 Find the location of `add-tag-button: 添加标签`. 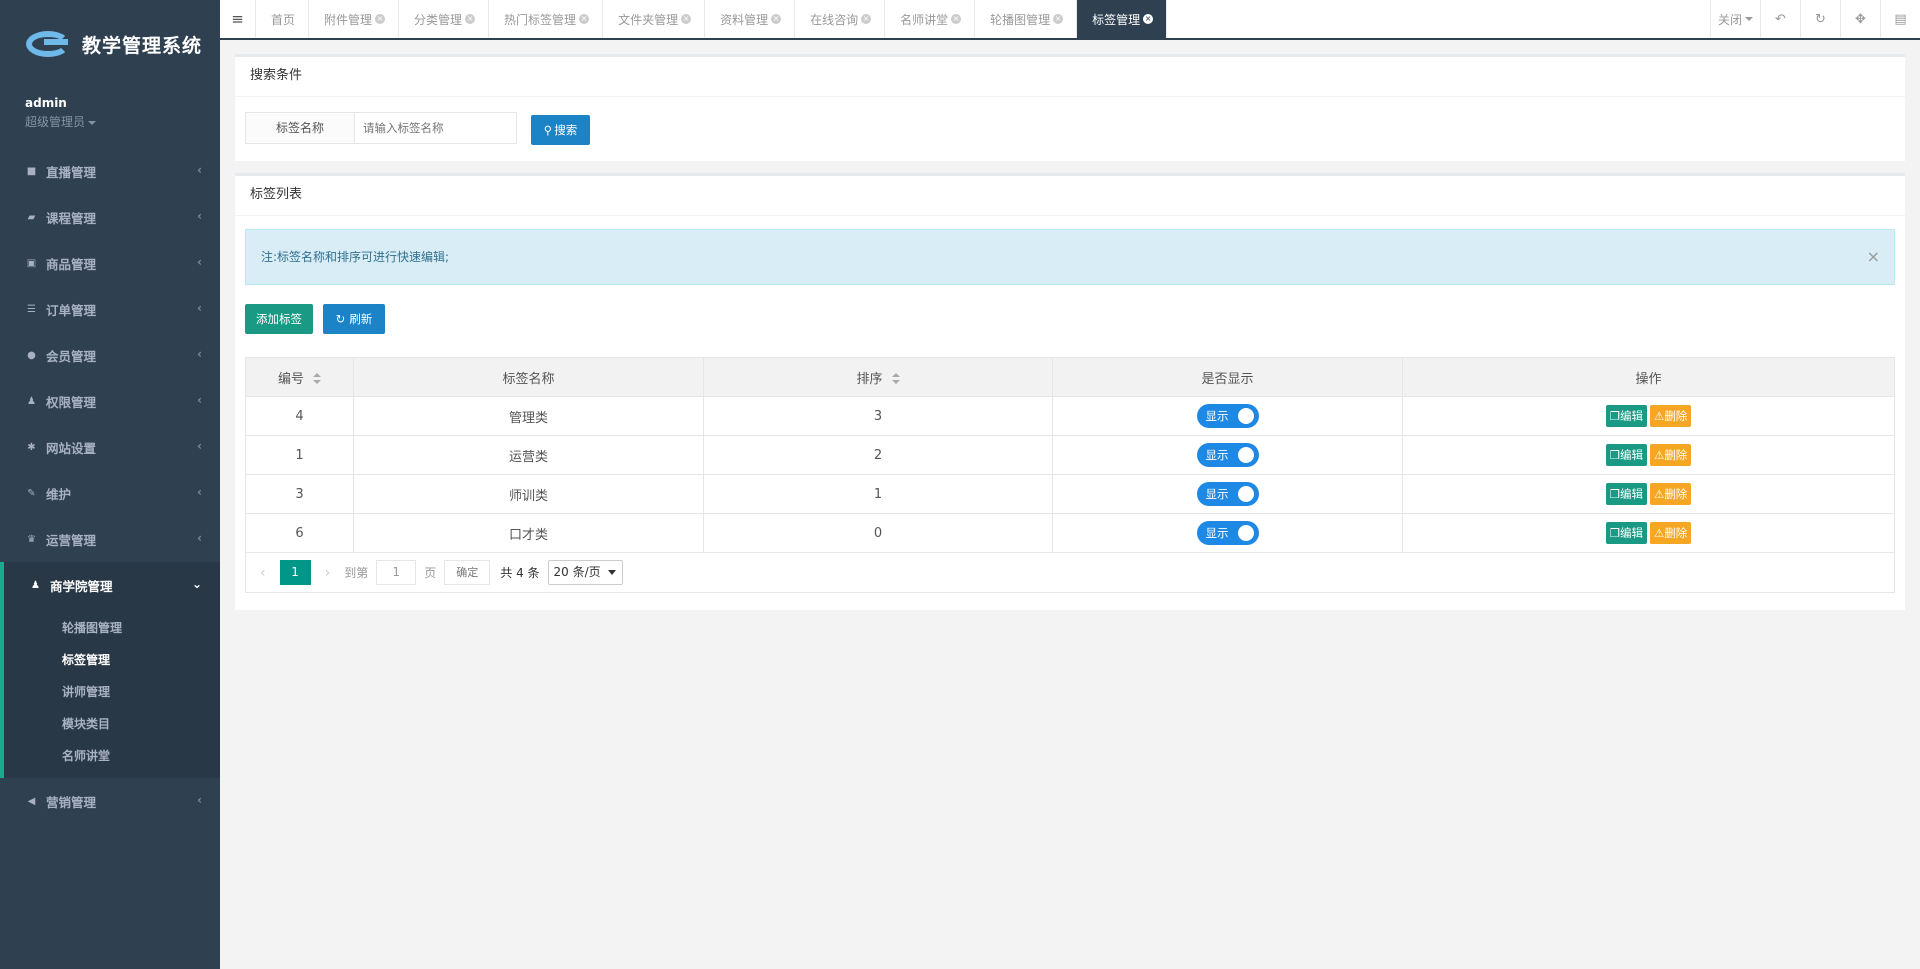

add-tag-button: 添加标签 is located at coordinates (279, 319).